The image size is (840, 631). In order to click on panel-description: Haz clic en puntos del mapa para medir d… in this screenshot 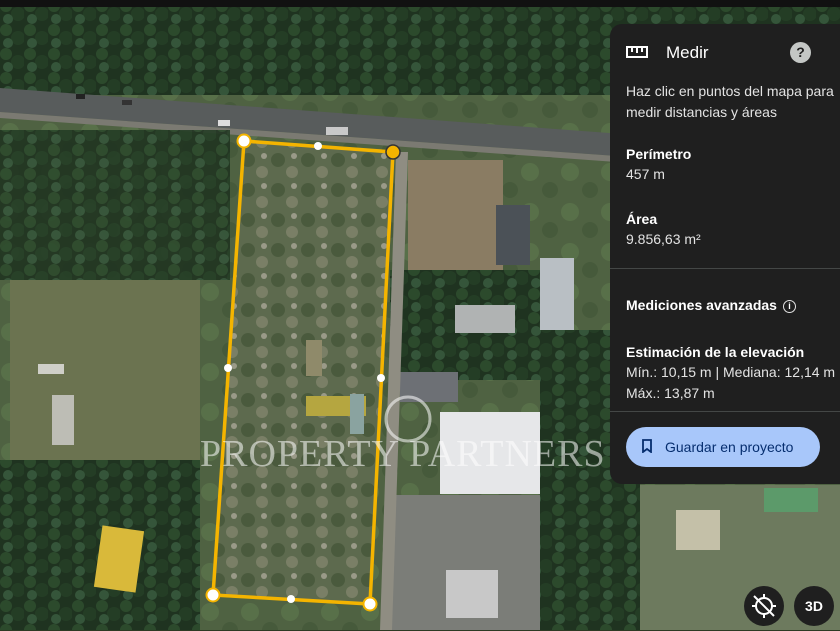, I will do `click(730, 101)`.